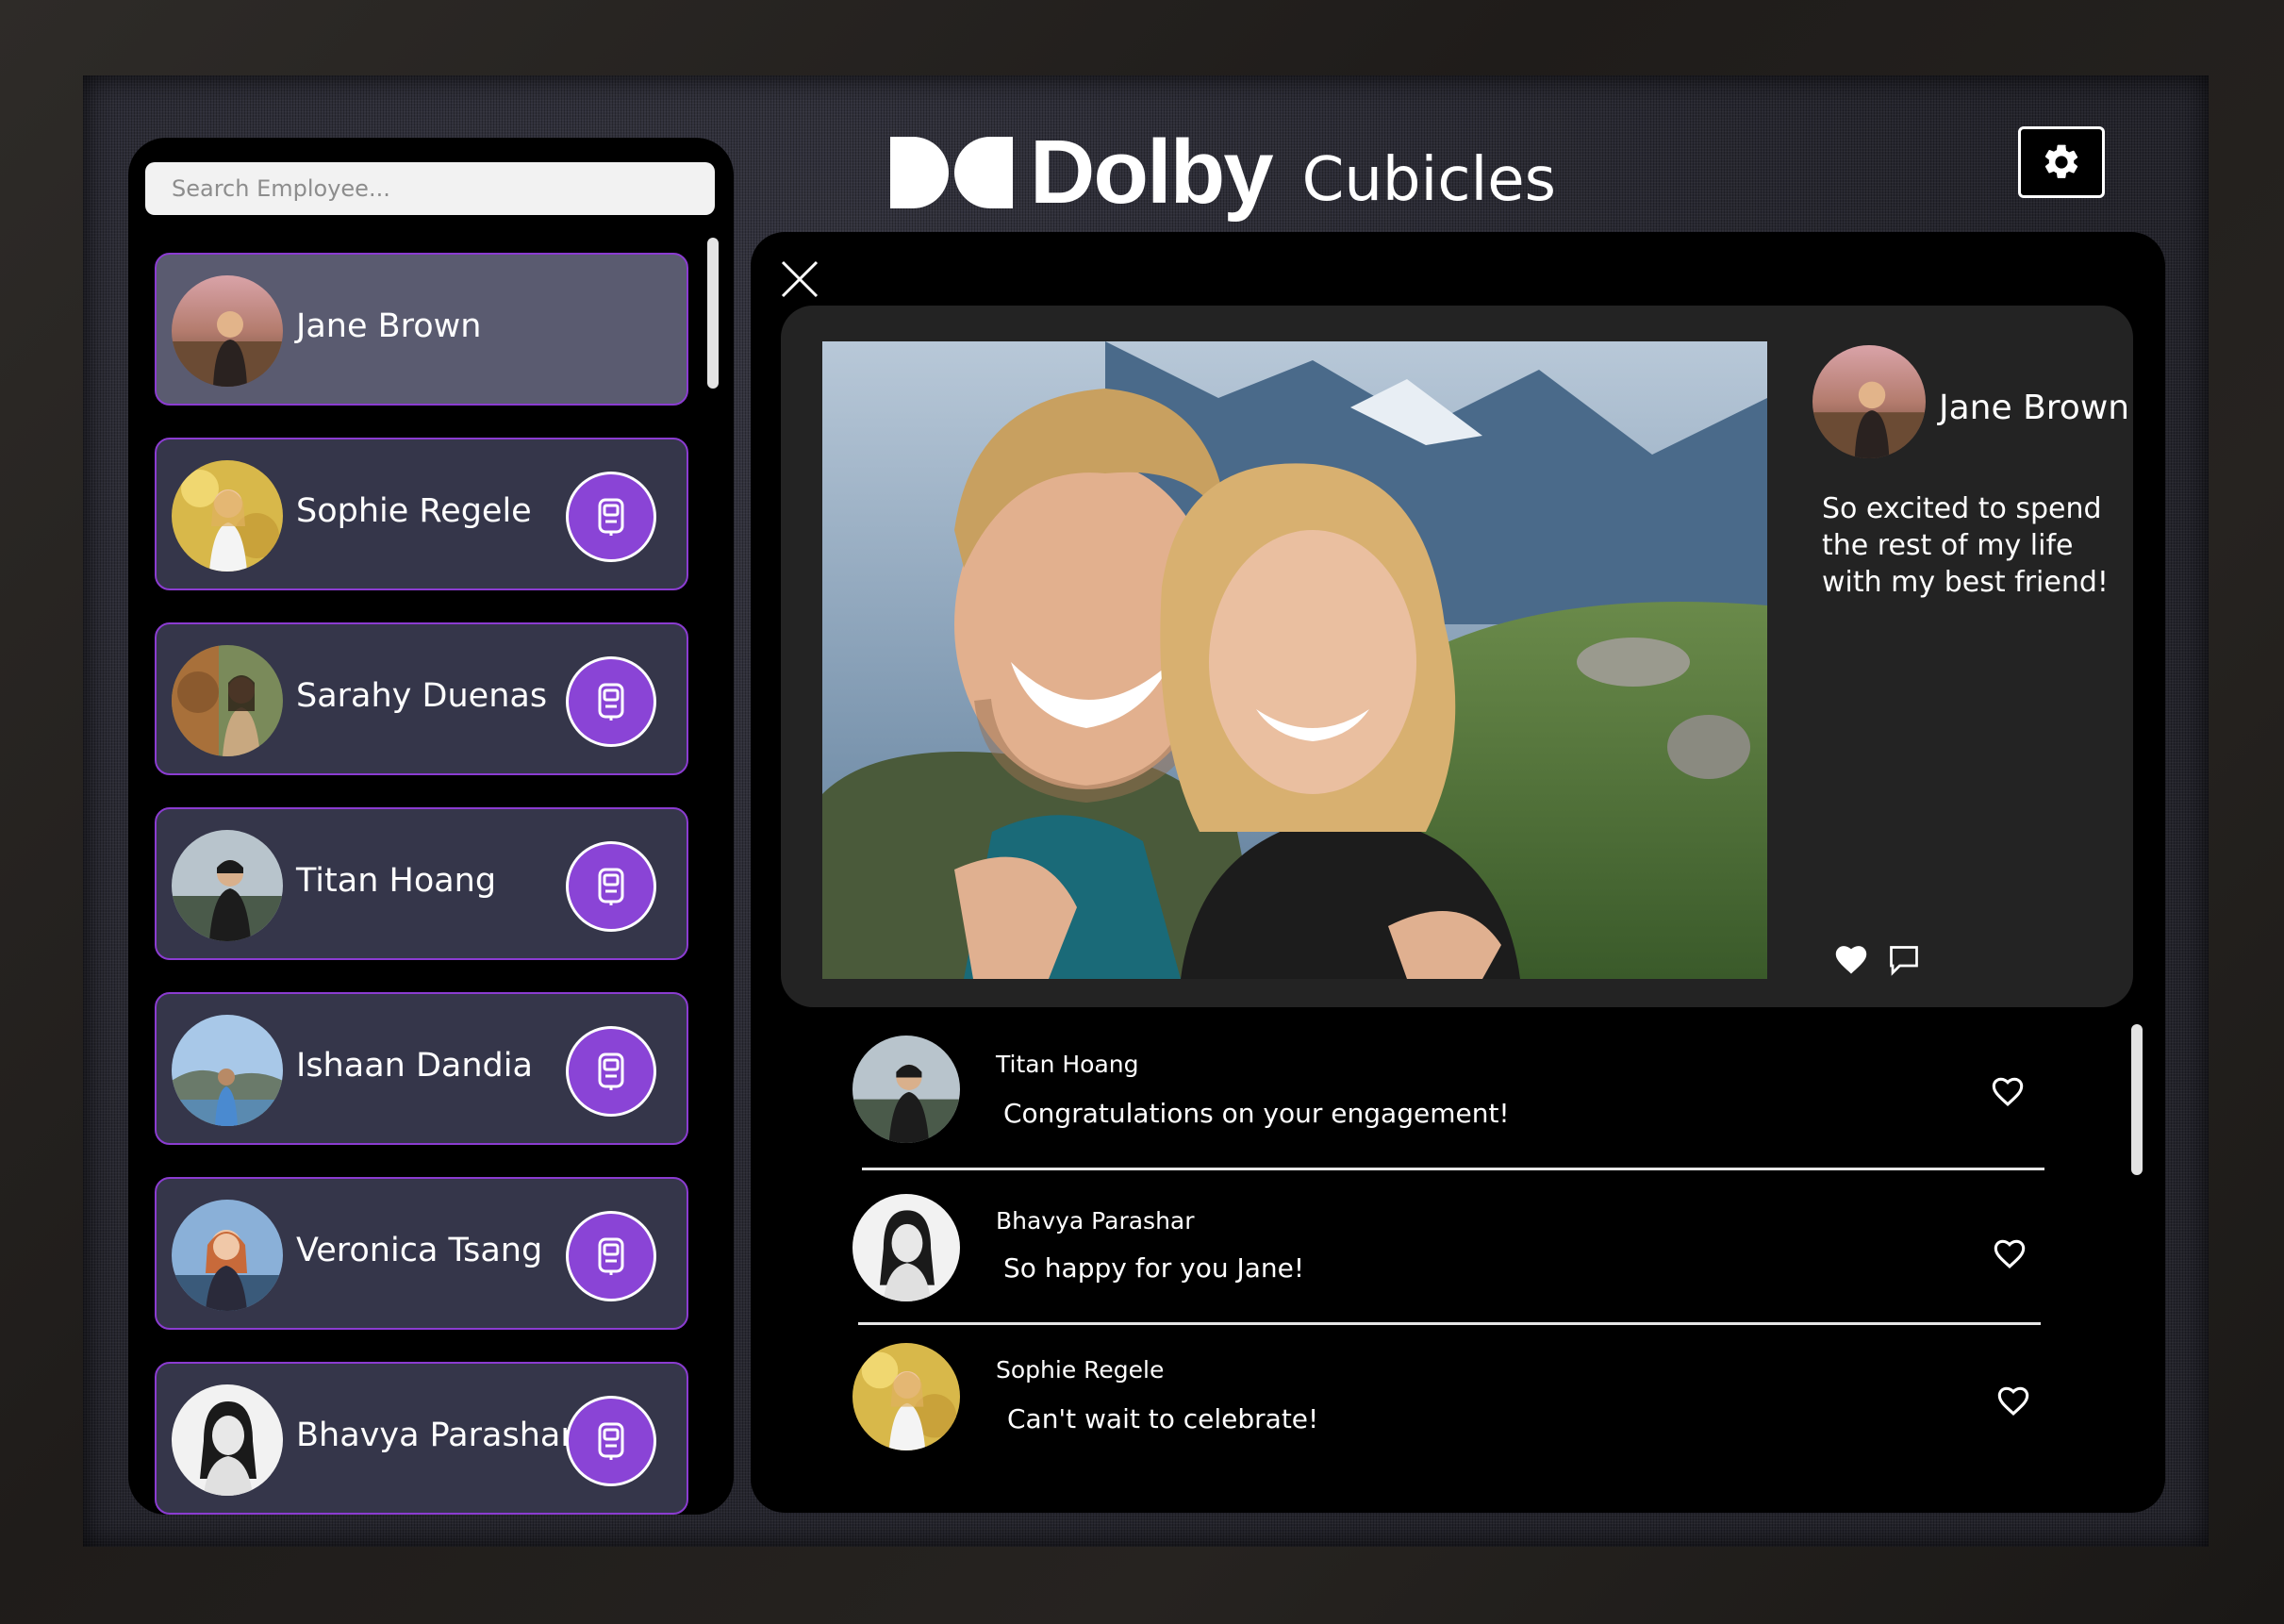 The width and height of the screenshot is (2284, 1624). Describe the element at coordinates (397, 881) in the screenshot. I see `employee-name: Titan Hoang` at that location.